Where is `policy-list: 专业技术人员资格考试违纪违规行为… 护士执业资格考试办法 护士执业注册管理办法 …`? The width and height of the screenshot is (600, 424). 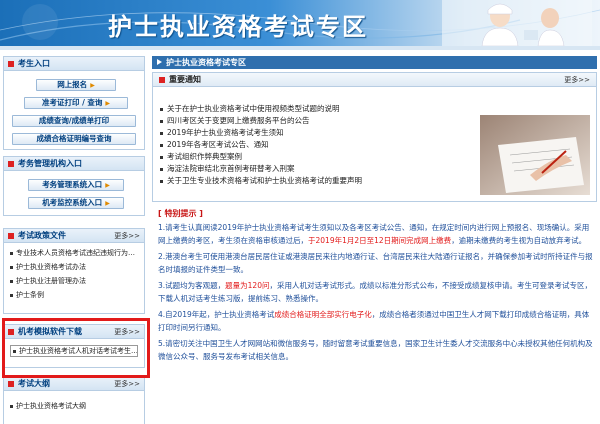
policy-list: 专业技术人员资格考试违纪违规行为… 护士执业资格考试办法 护士执业注册管理办法 … is located at coordinates (74, 272).